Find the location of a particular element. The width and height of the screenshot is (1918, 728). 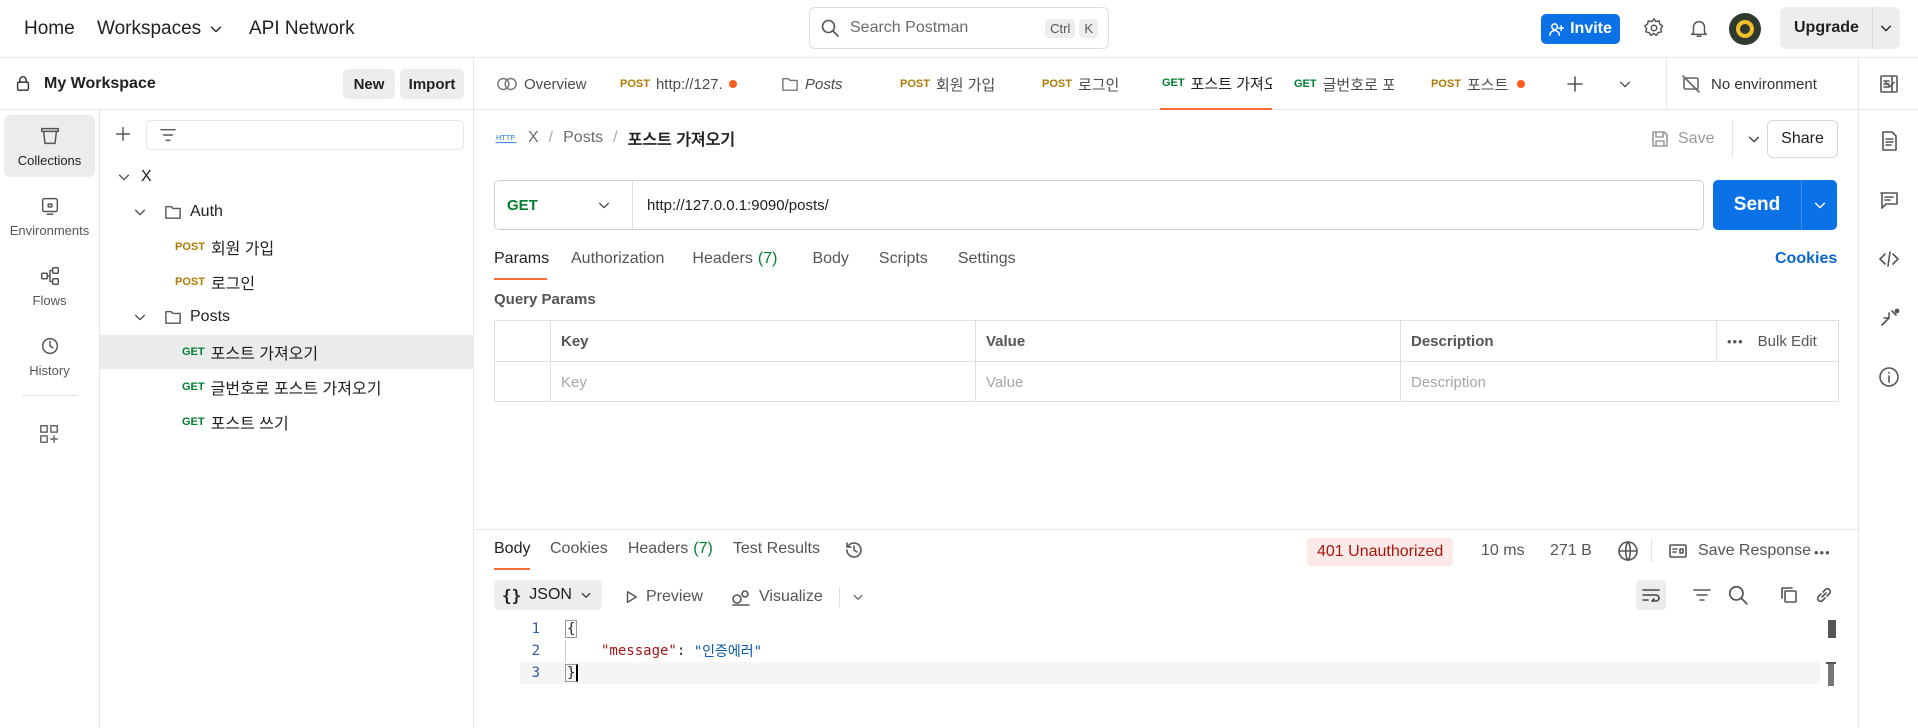

tab-posts: Posts is located at coordinates (831, 84).